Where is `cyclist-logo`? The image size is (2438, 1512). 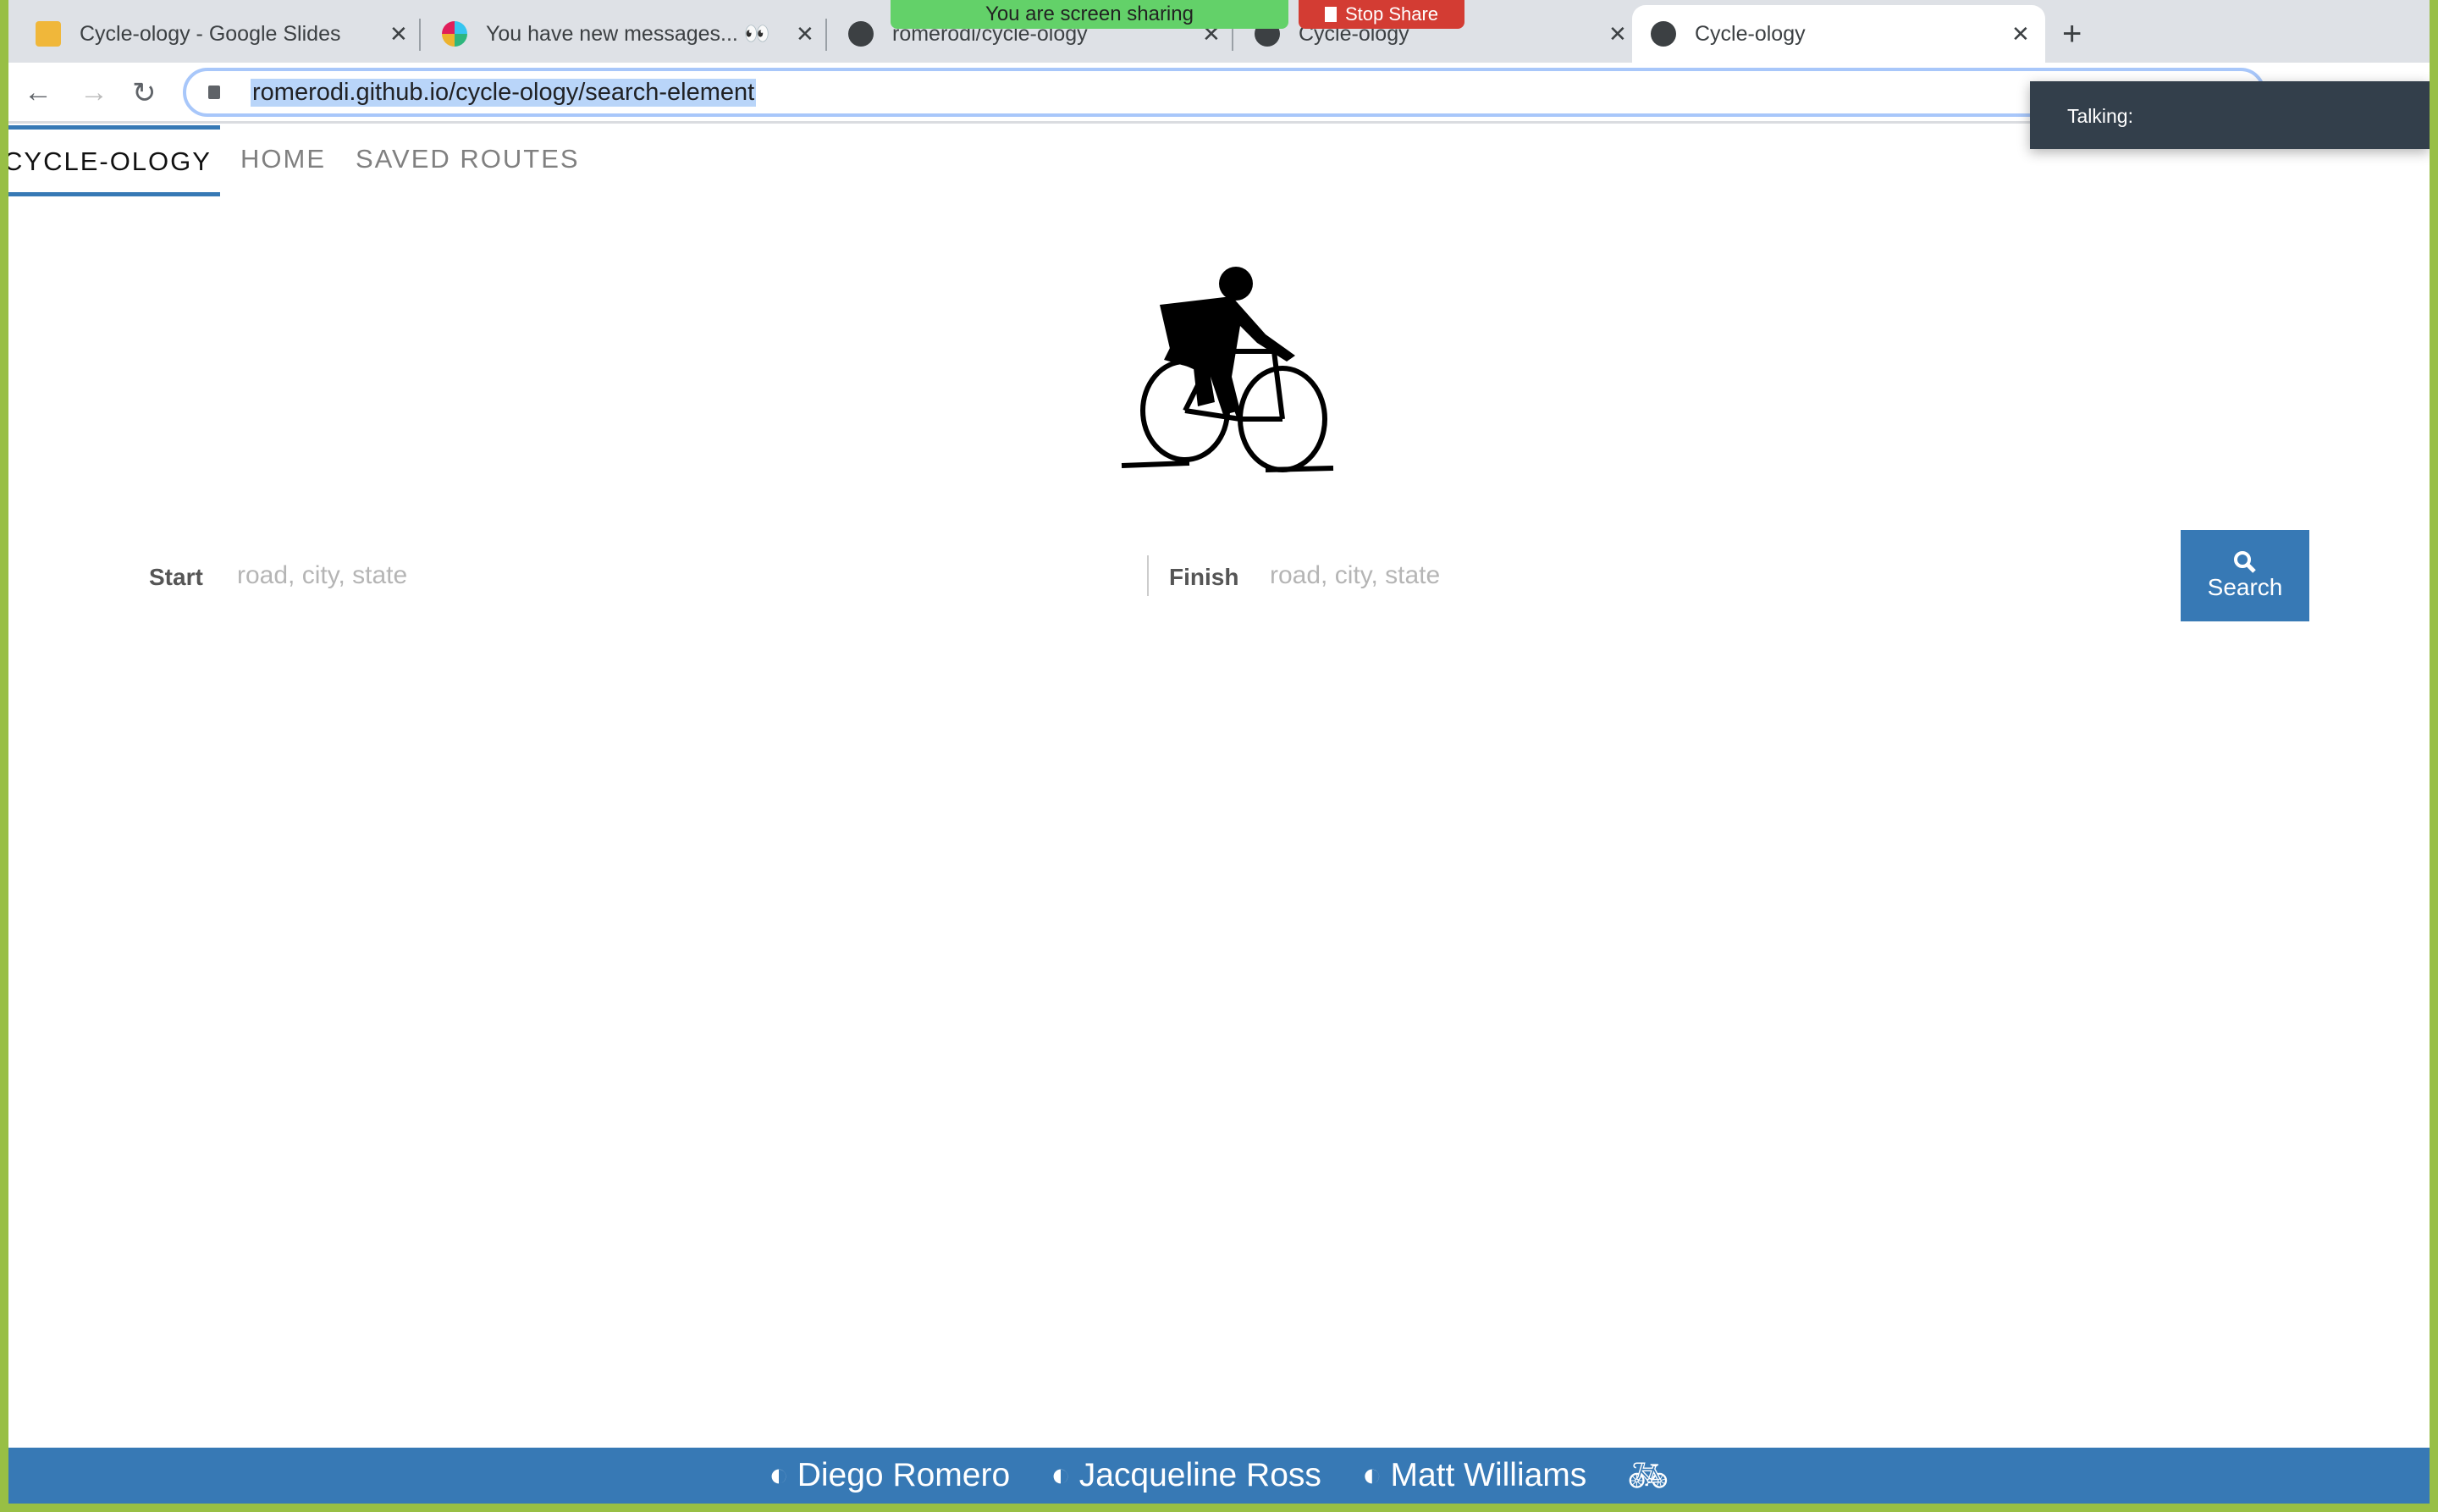 cyclist-logo is located at coordinates (1227, 369).